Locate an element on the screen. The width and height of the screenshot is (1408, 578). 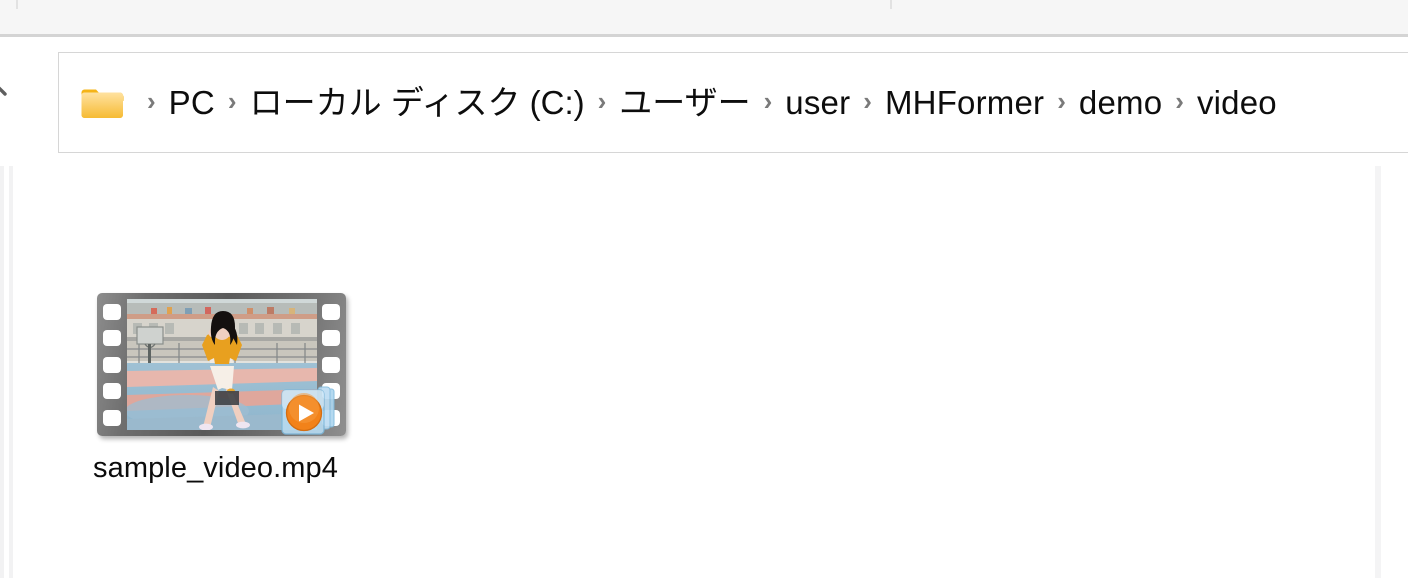
breadcrumb-item-user: user is located at coordinates (817, 102).